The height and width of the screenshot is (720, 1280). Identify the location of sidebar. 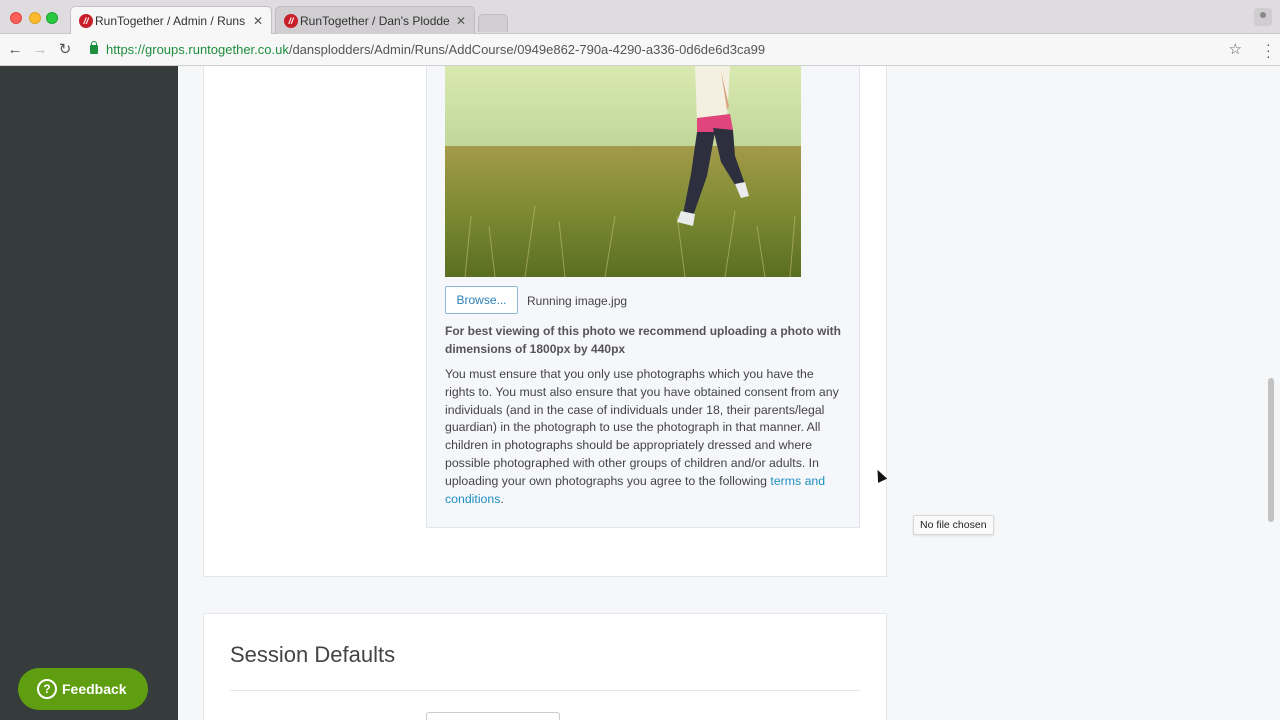
(89, 393).